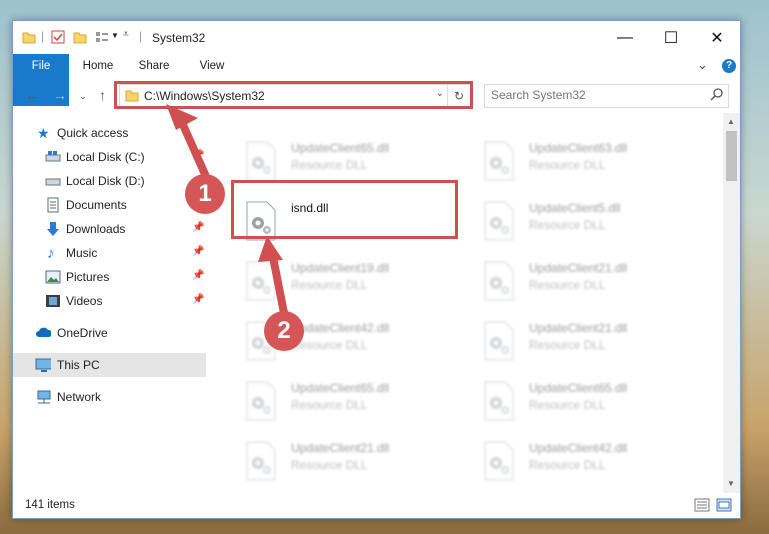 The image size is (769, 534). What do you see at coordinates (270, 249) in the screenshot?
I see `arrow-2-head` at bounding box center [270, 249].